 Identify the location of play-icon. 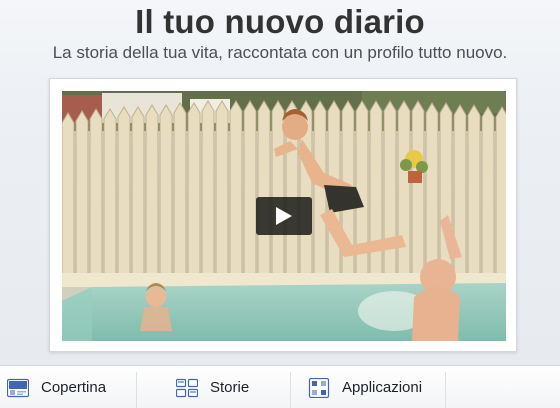
(284, 216).